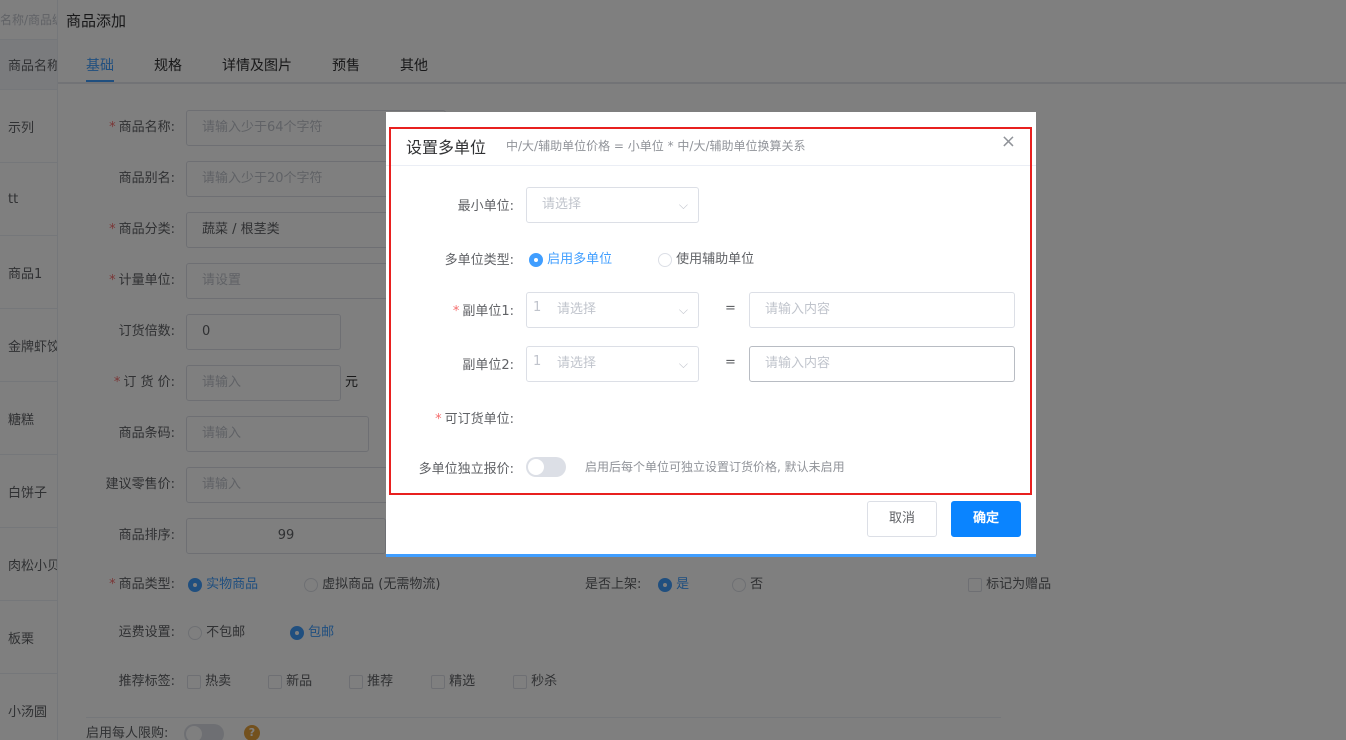 The height and width of the screenshot is (740, 1346). Describe the element at coordinates (986, 519) in the screenshot. I see `confirm-button: 确定` at that location.